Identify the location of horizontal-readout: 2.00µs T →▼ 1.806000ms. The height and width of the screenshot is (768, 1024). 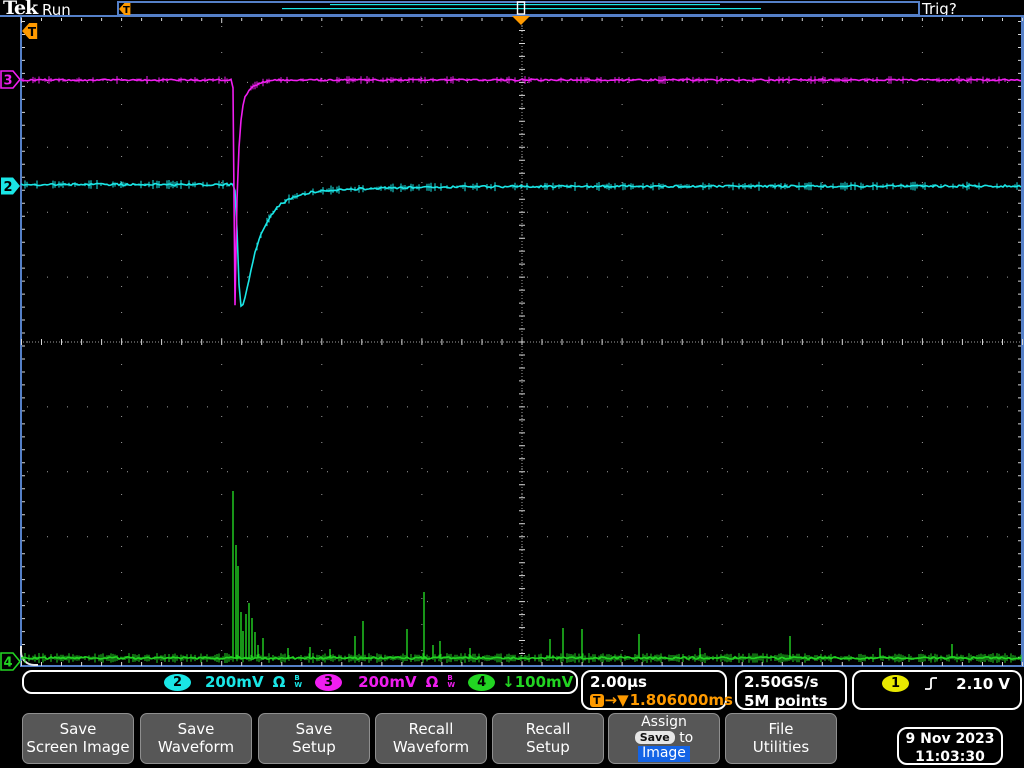
(657, 690).